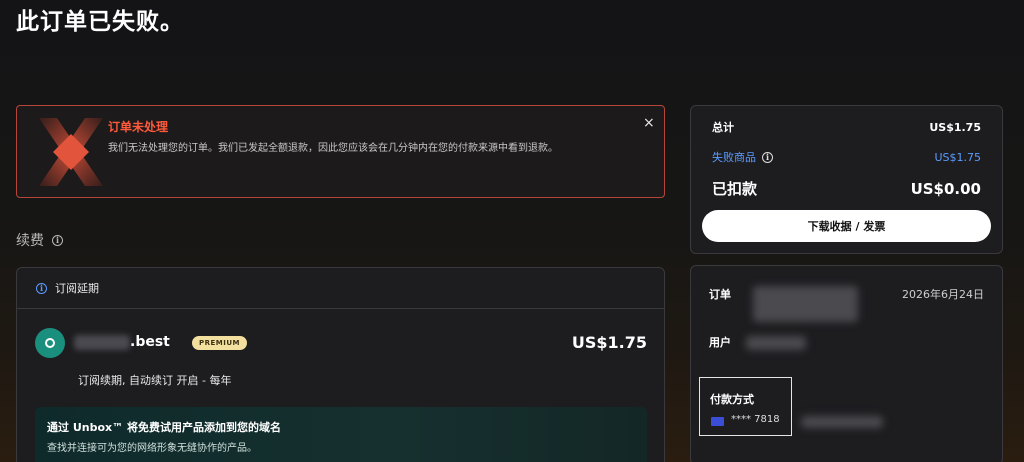 Image resolution: width=1024 pixels, height=462 pixels. What do you see at coordinates (77, 288) in the screenshot?
I see `card-header-label: 订阅延期` at bounding box center [77, 288].